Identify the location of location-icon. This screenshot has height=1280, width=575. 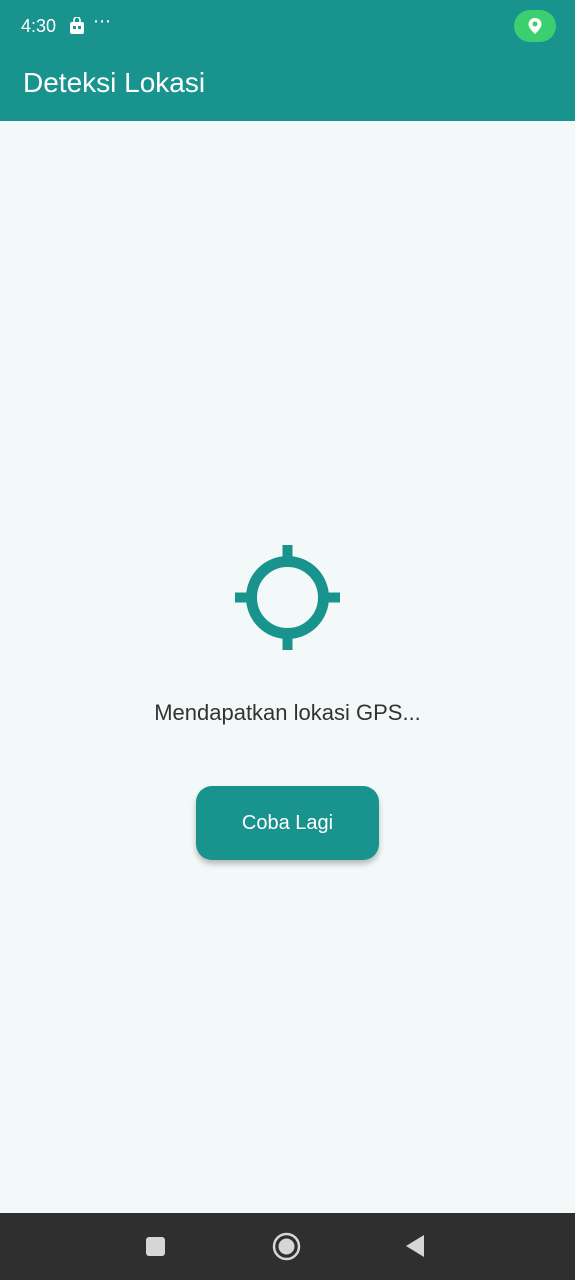
(535, 26).